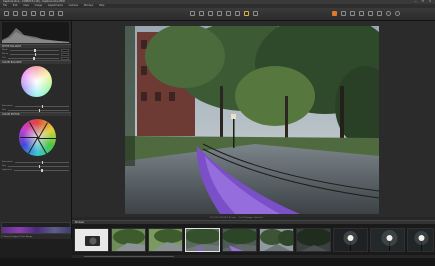  I want to click on wb-mode-slider, so click(34, 50).